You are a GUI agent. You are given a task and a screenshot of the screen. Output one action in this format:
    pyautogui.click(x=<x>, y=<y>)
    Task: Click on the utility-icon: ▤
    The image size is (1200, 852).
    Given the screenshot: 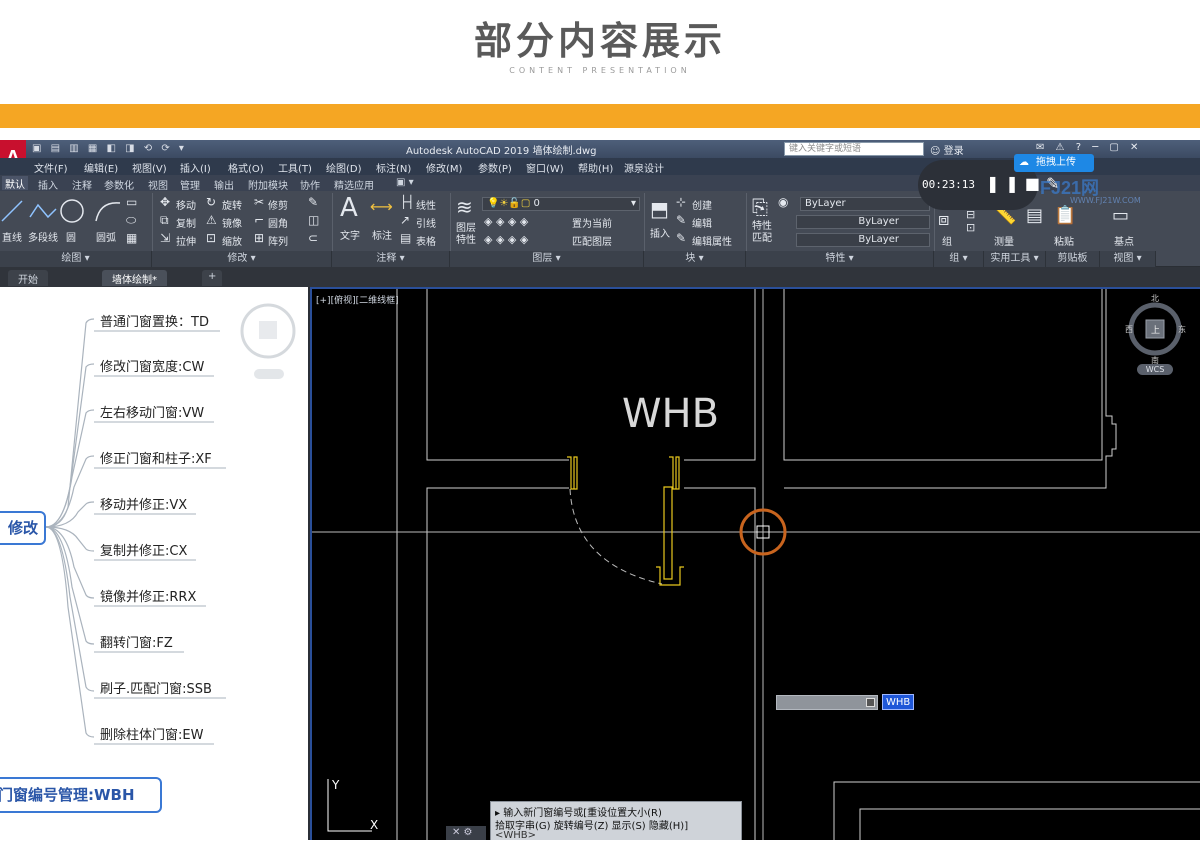 What is the action you would take?
    pyautogui.click(x=1034, y=215)
    